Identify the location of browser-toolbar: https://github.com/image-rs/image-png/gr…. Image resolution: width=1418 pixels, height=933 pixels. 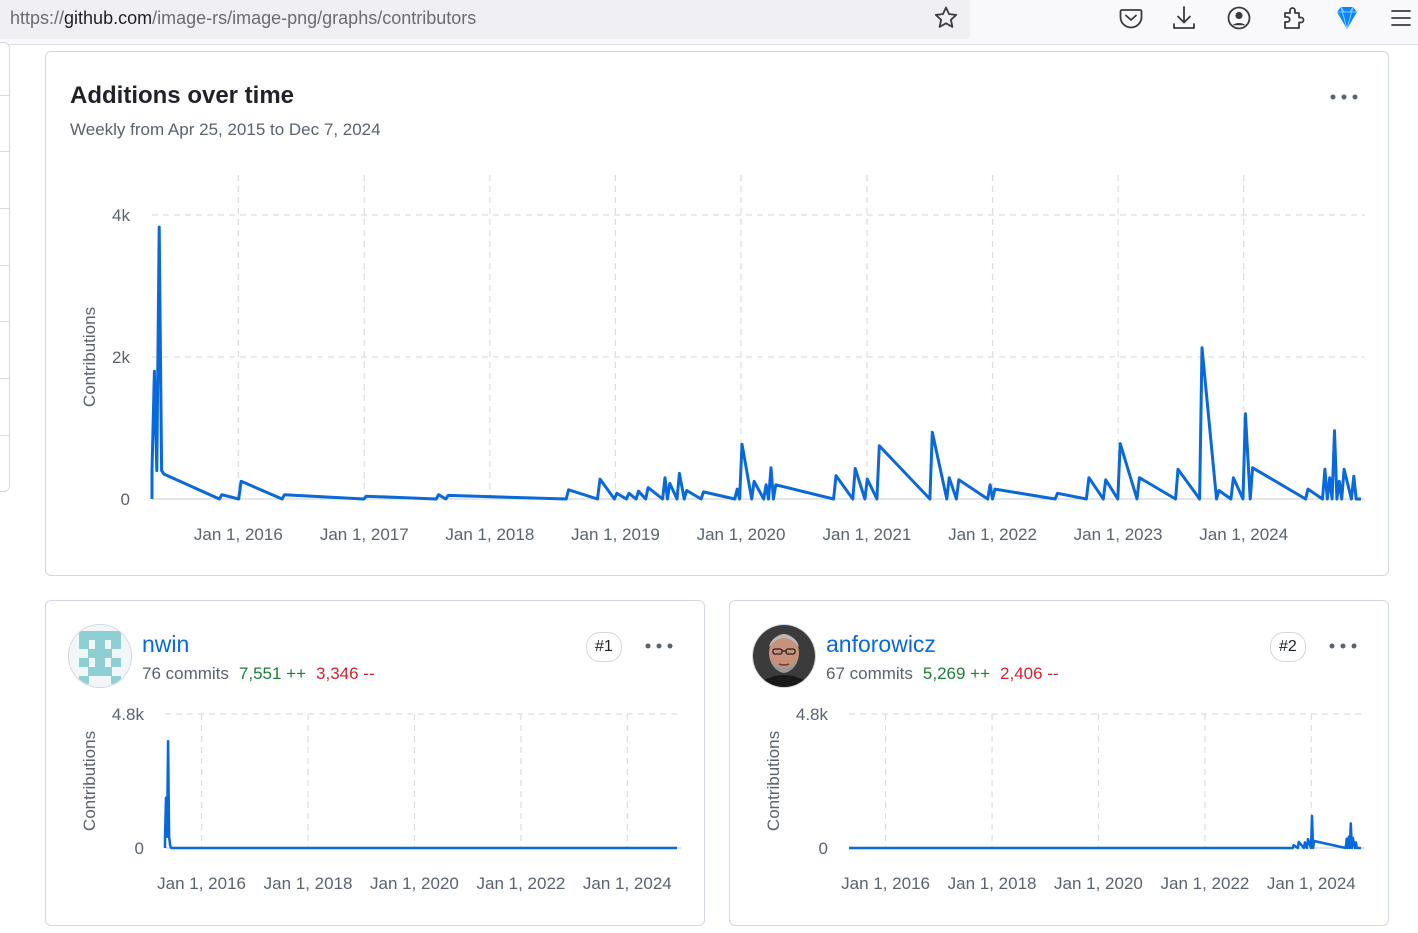
(709, 22).